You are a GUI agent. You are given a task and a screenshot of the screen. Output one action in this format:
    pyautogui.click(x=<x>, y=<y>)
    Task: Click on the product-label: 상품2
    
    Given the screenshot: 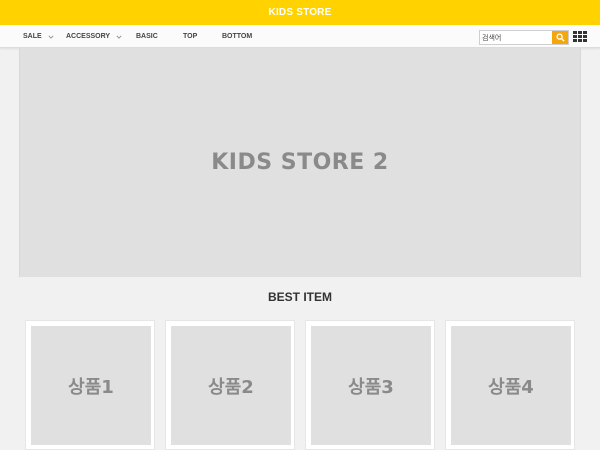 What is the action you would take?
    pyautogui.click(x=231, y=387)
    